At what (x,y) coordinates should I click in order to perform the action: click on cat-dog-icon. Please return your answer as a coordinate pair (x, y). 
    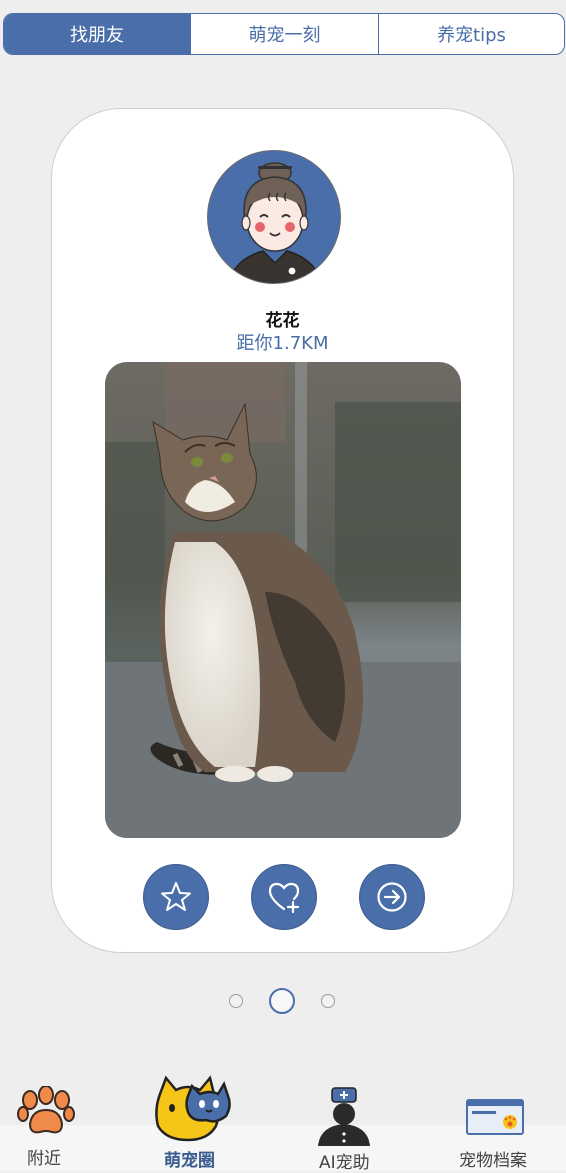
    Looking at the image, I should click on (193, 1108).